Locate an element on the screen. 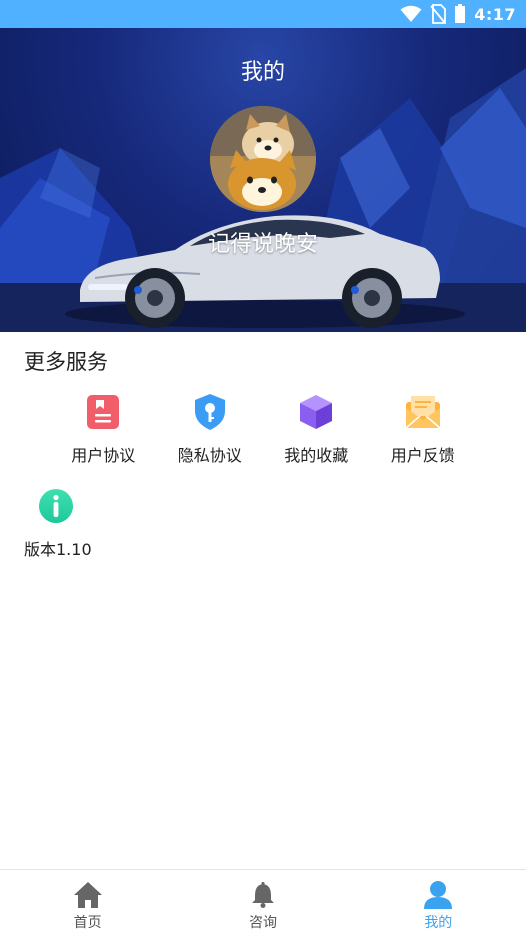 This screenshot has height=936, width=526. service-my-favorites: 我的收藏 is located at coordinates (316, 429).